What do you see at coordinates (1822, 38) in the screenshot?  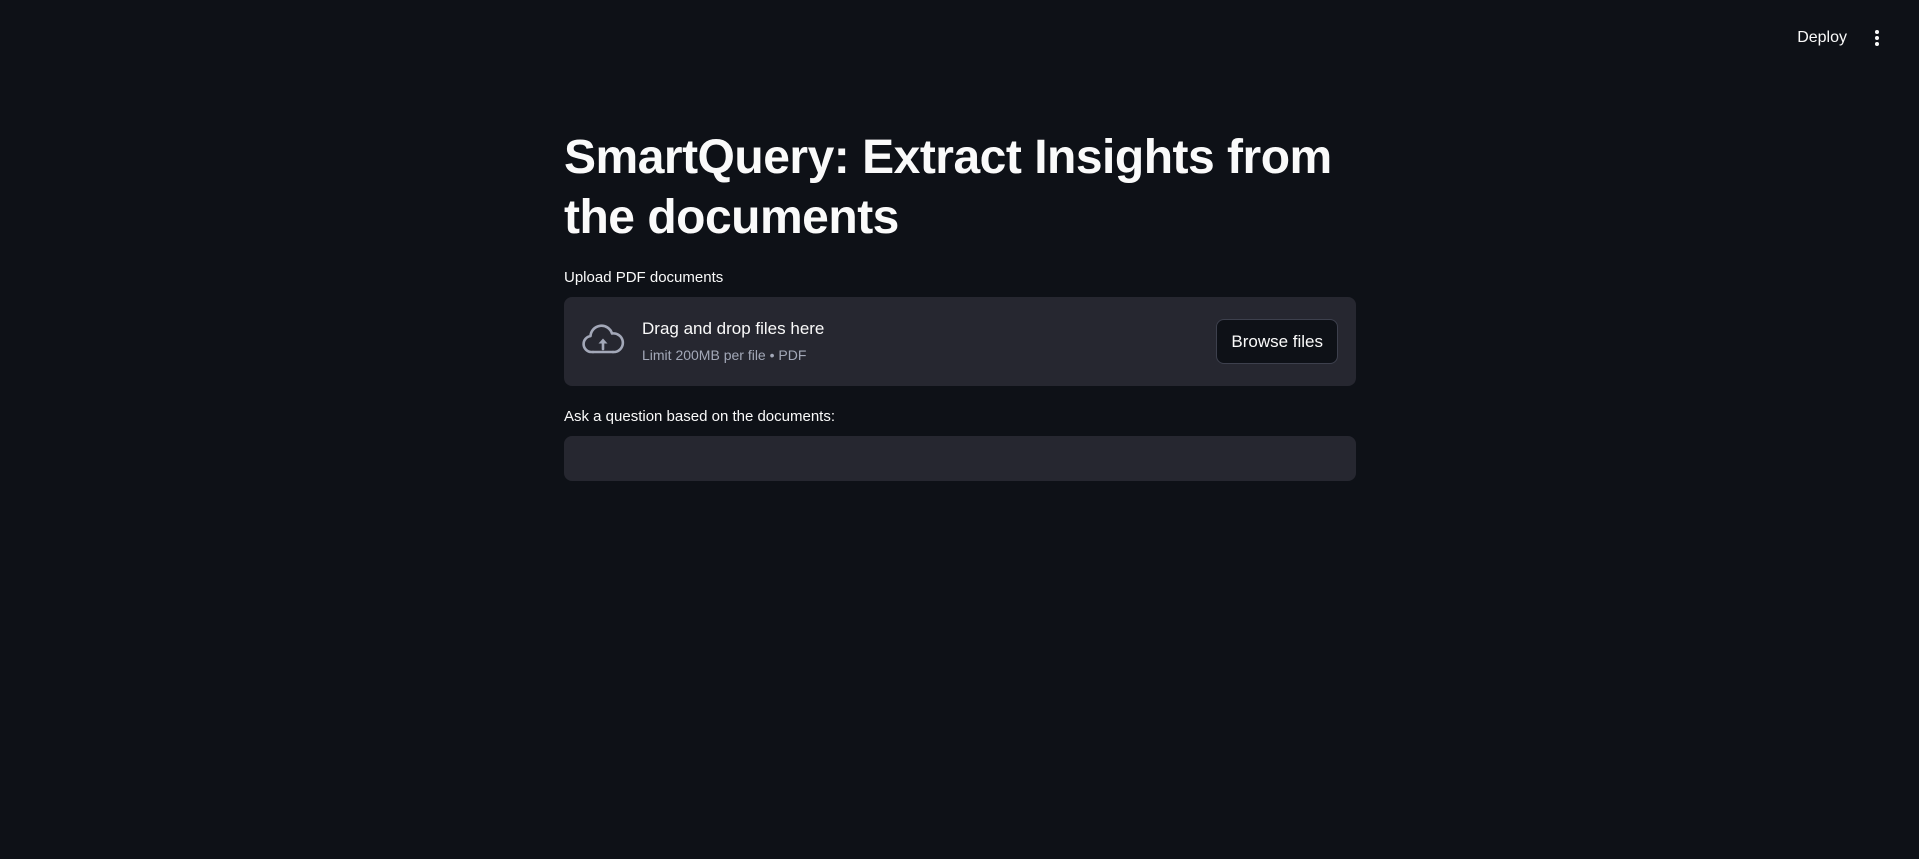 I see `deploy-button: Deploy` at bounding box center [1822, 38].